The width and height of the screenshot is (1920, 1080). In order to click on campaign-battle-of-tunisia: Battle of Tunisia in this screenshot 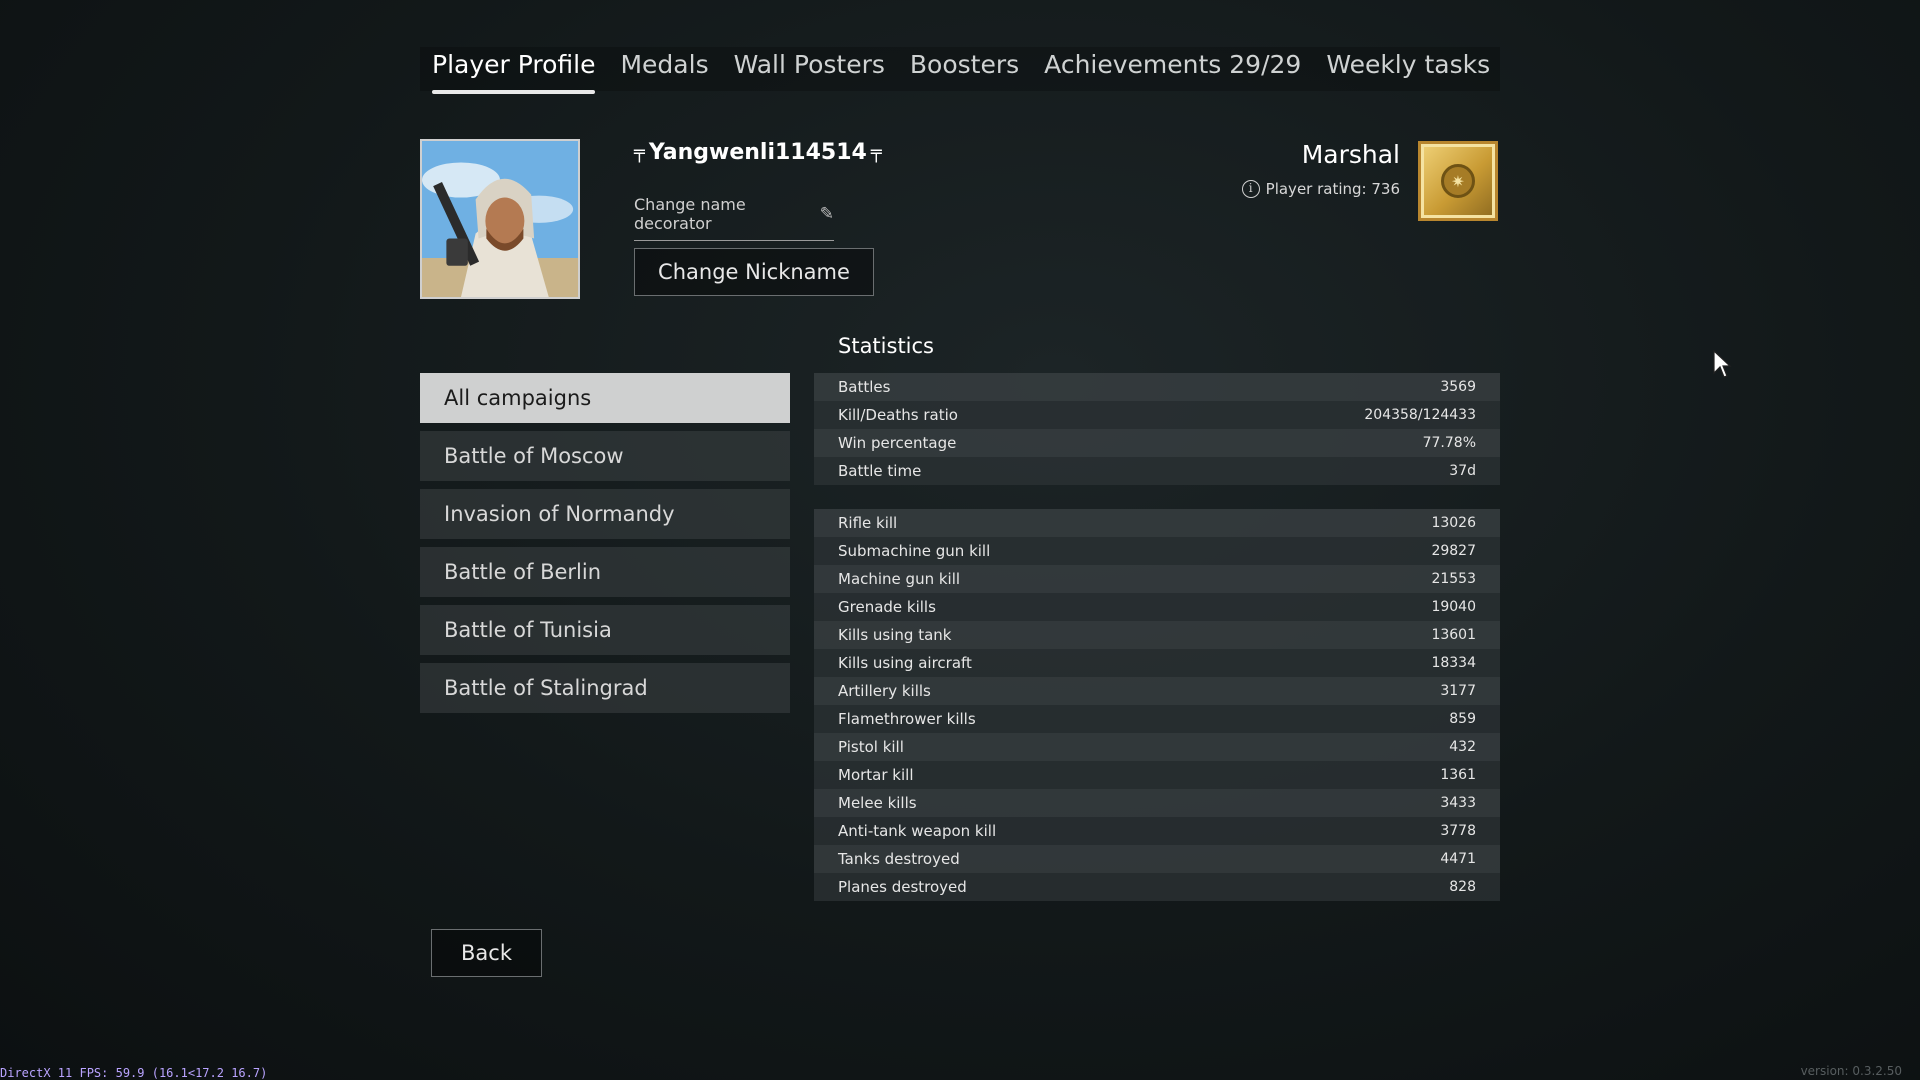, I will do `click(605, 630)`.